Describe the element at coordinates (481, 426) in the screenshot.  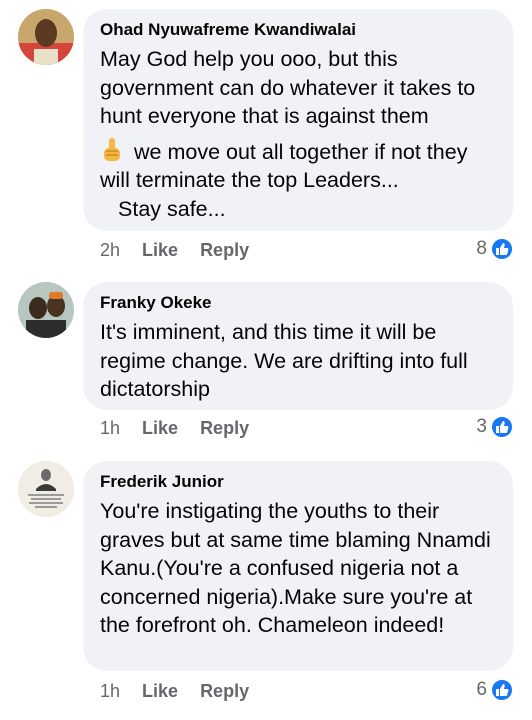
I see `reaction-count: 3` at that location.